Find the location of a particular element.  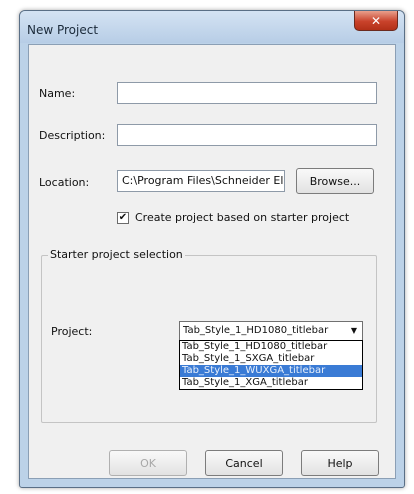

description-input is located at coordinates (247, 135).